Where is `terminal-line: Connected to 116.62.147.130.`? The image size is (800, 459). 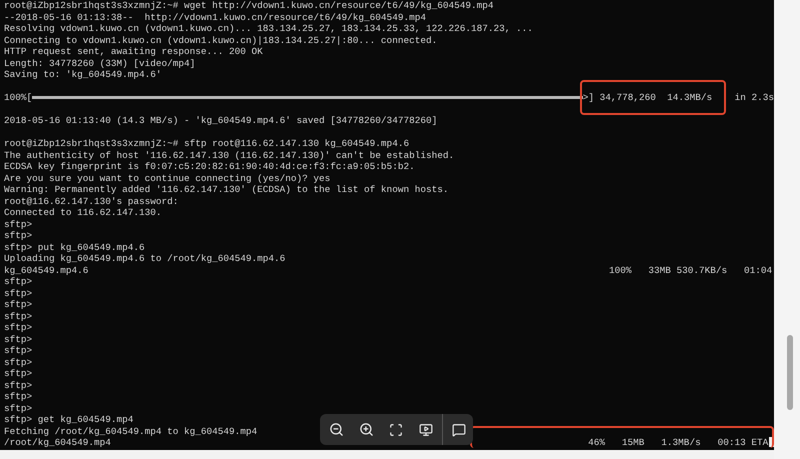 terminal-line: Connected to 116.62.147.130. is located at coordinates (83, 212).